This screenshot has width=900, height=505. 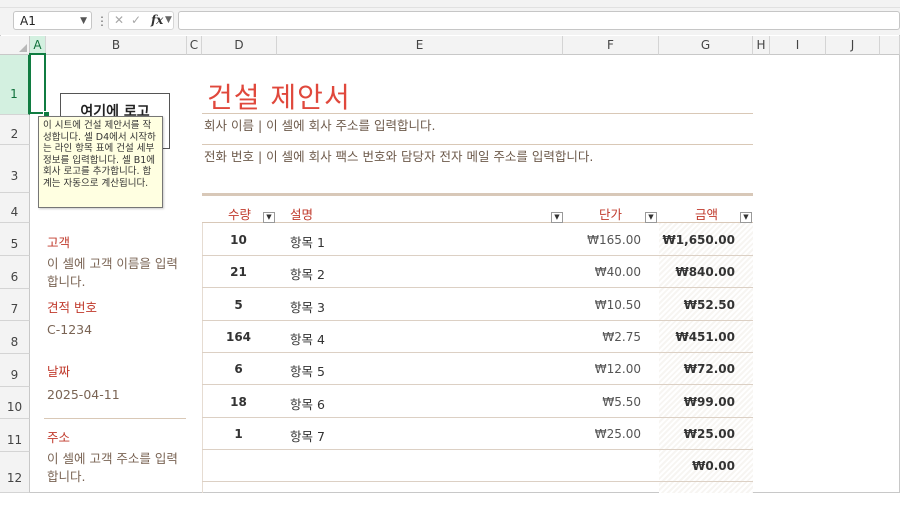 I want to click on name-box: A1 ▼, so click(x=52, y=20).